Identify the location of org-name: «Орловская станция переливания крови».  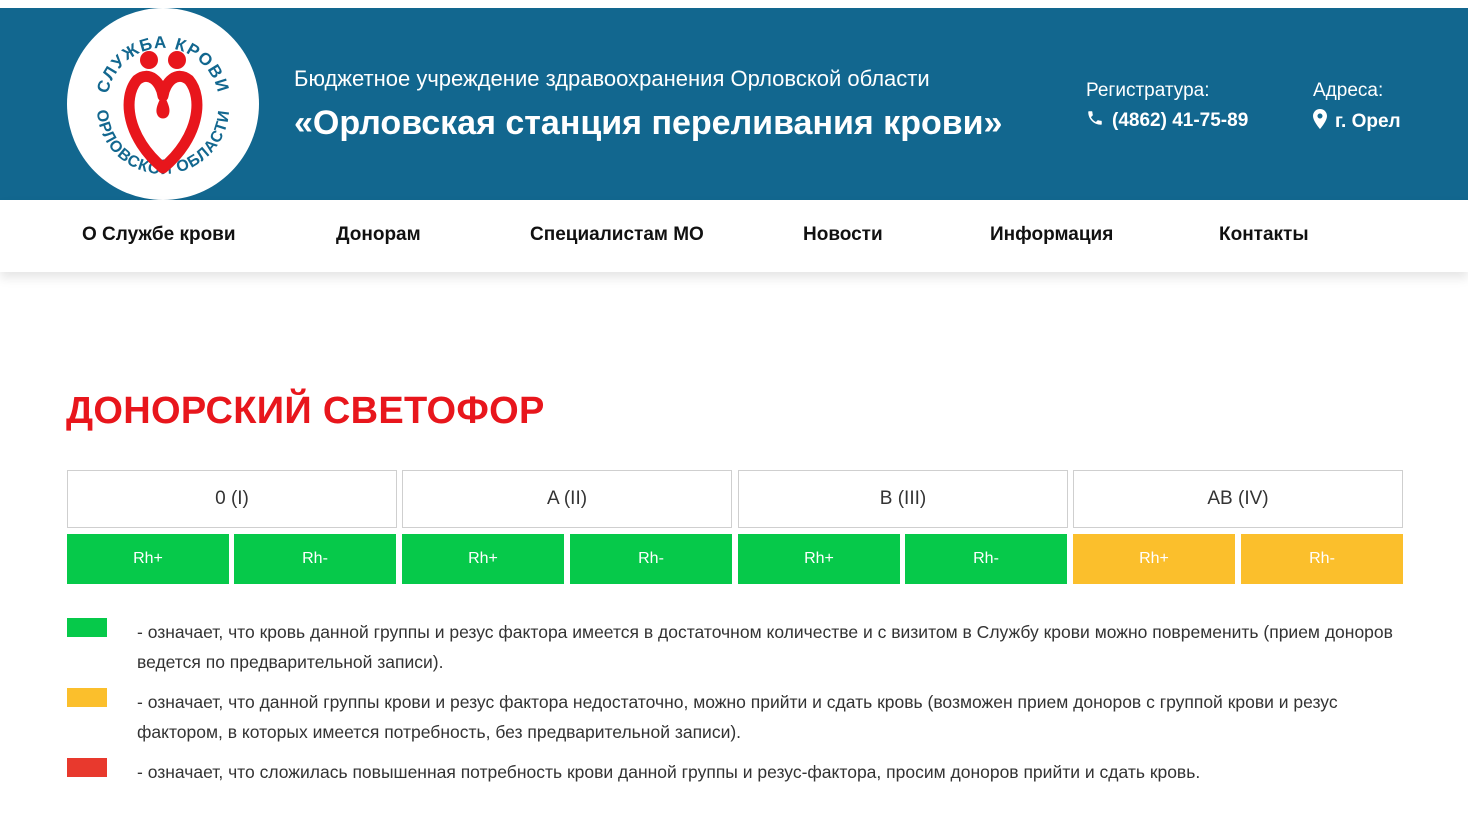
(648, 123).